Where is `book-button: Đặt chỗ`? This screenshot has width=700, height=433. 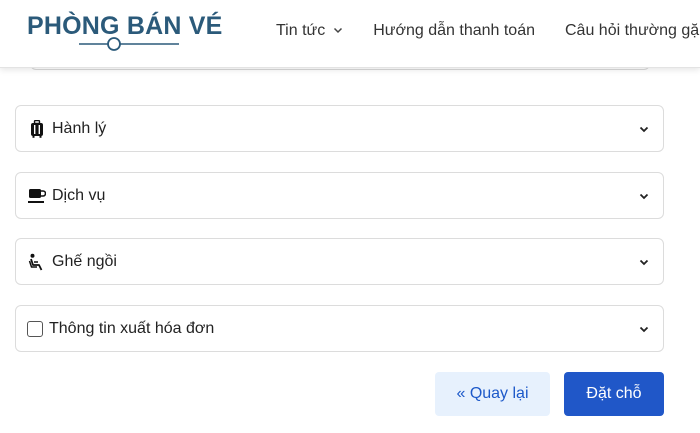
book-button: Đặt chỗ is located at coordinates (614, 394).